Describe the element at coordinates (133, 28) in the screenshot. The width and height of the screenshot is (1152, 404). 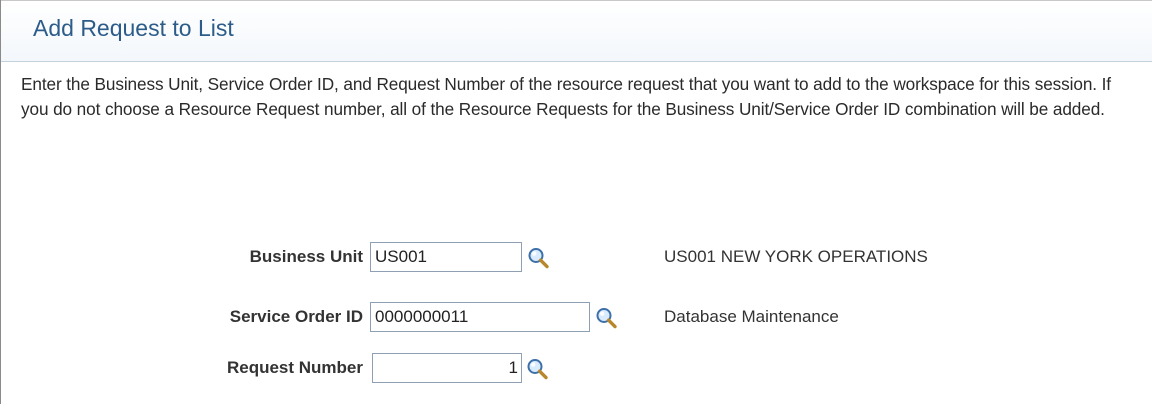
I see `page-title: Add Request to List` at that location.